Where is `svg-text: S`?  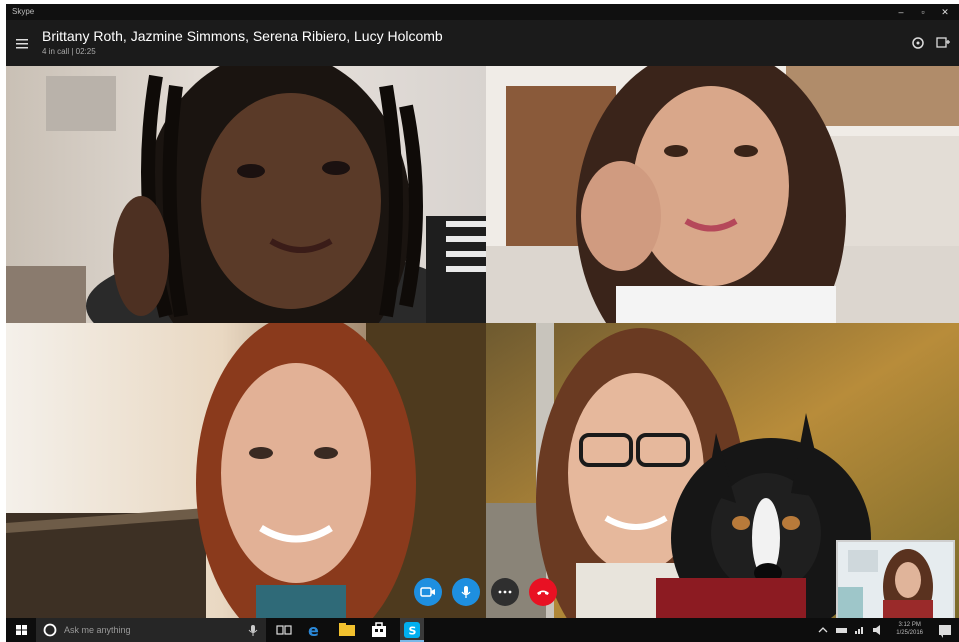
svg-text: S is located at coordinates (413, 631).